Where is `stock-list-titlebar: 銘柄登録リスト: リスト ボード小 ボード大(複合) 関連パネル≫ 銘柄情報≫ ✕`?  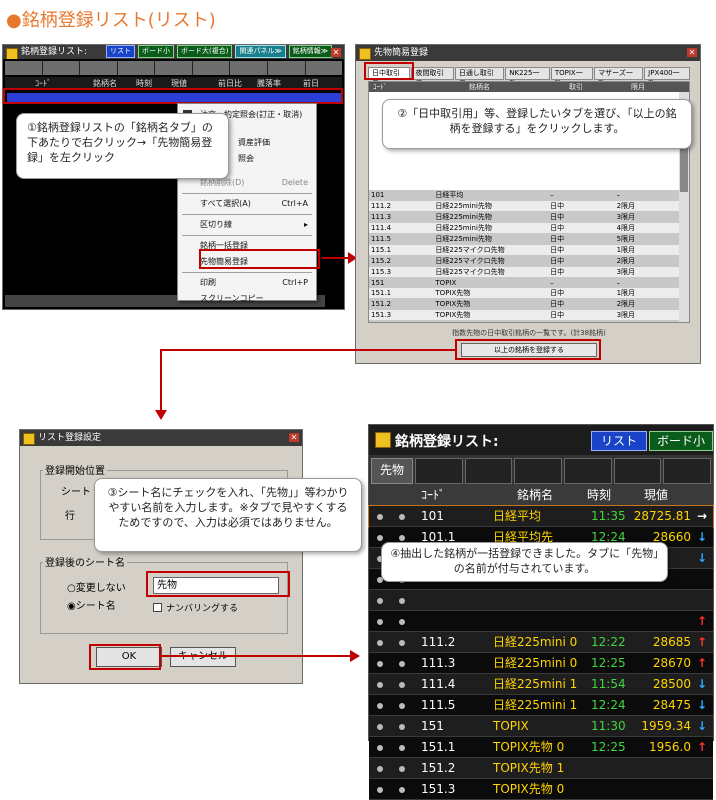
stock-list-titlebar: 銘柄登録リスト: リスト ボード小 ボード大(複合) 関連パネル≫ 銘柄情報≫ ✕ is located at coordinates (173, 52).